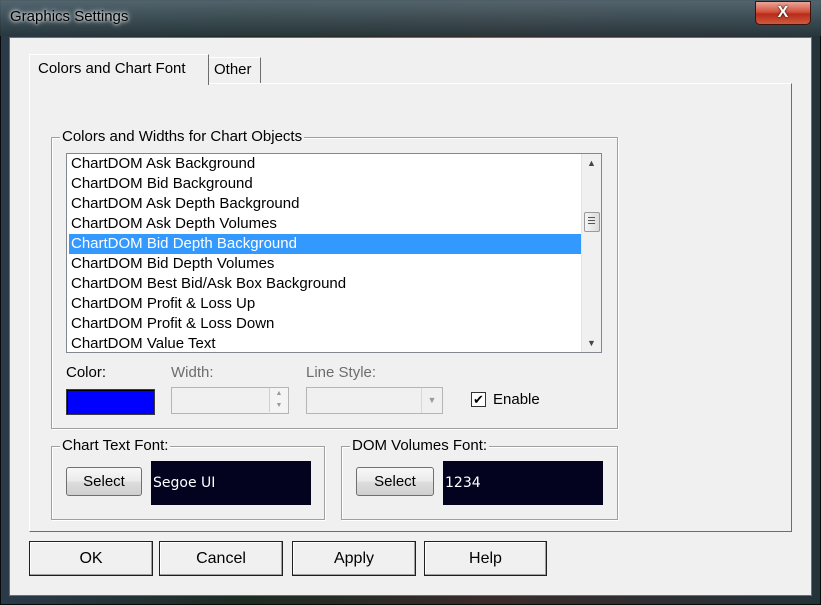 This screenshot has height=605, width=821. I want to click on tab-label: Other, so click(233, 69).